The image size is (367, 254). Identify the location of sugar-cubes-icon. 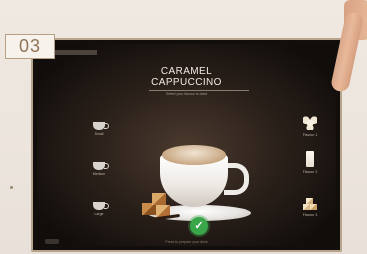
(310, 204).